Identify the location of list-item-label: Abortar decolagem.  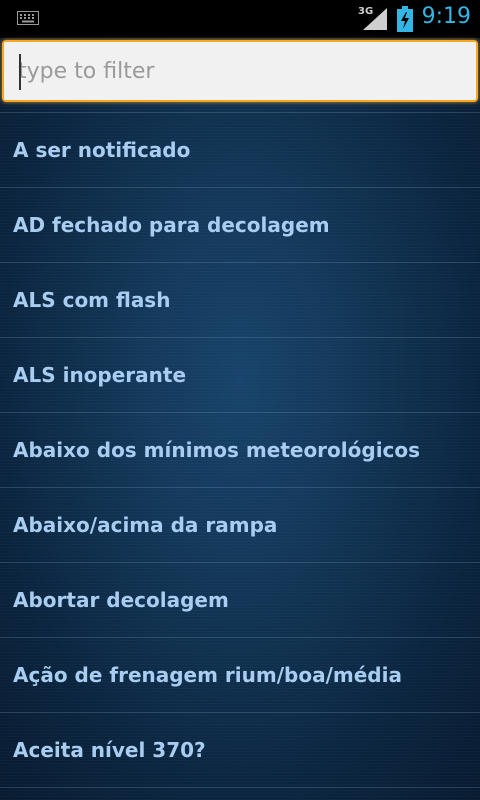
(121, 600).